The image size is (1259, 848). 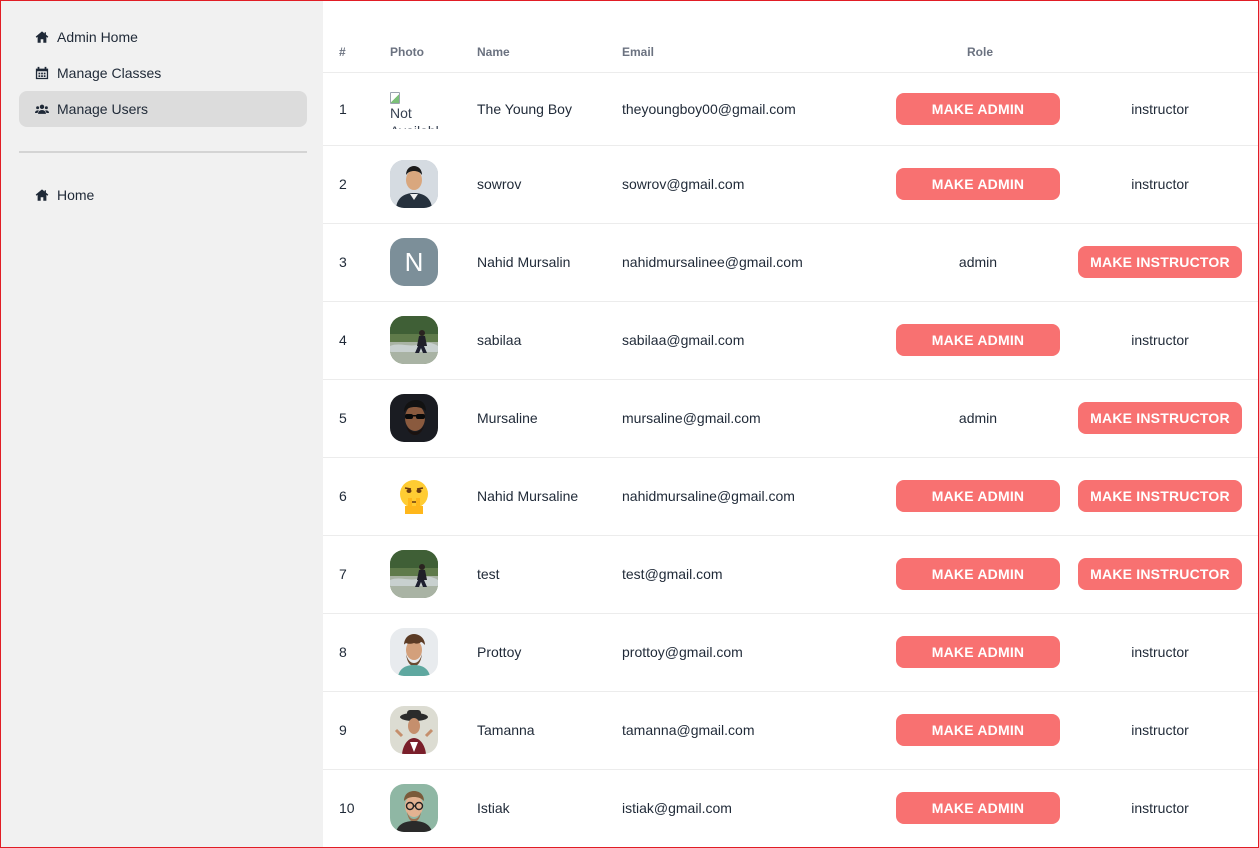 What do you see at coordinates (549, 808) in the screenshot?
I see `user-name: Istiak` at bounding box center [549, 808].